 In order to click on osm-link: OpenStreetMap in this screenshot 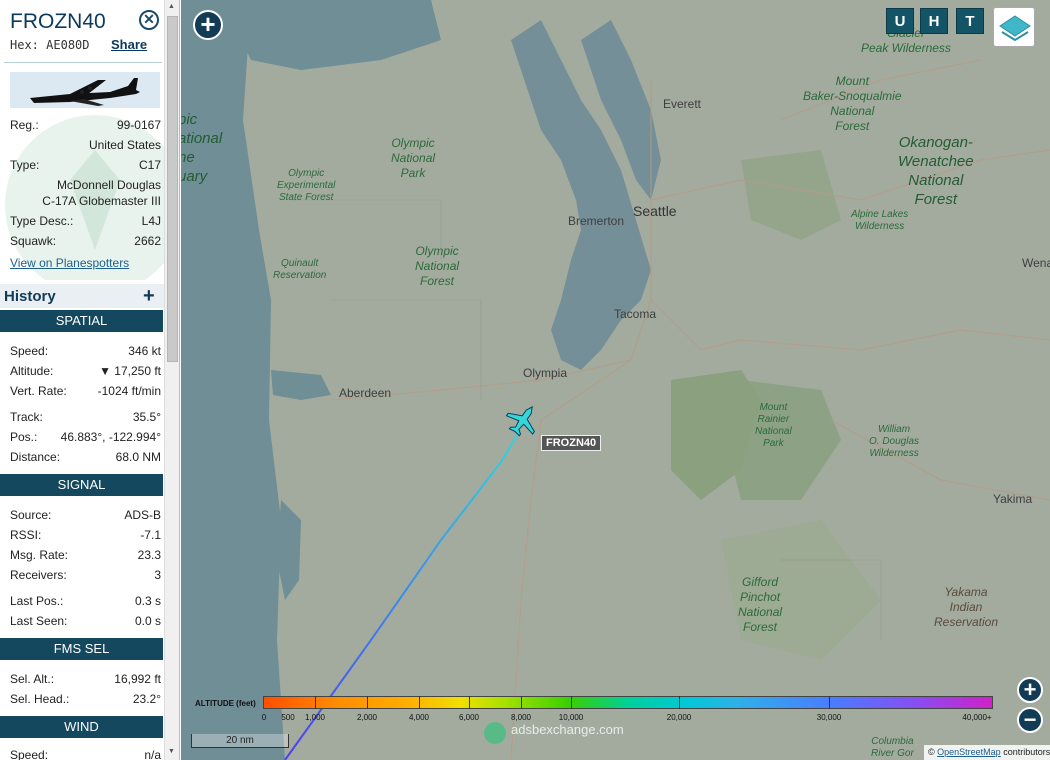, I will do `click(969, 752)`.